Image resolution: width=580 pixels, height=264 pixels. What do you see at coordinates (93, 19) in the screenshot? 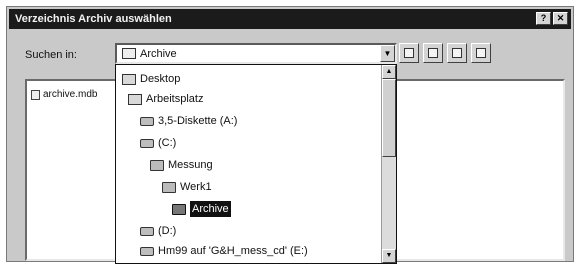
I see `window-title: Verzeichnis Archiv auswählen` at bounding box center [93, 19].